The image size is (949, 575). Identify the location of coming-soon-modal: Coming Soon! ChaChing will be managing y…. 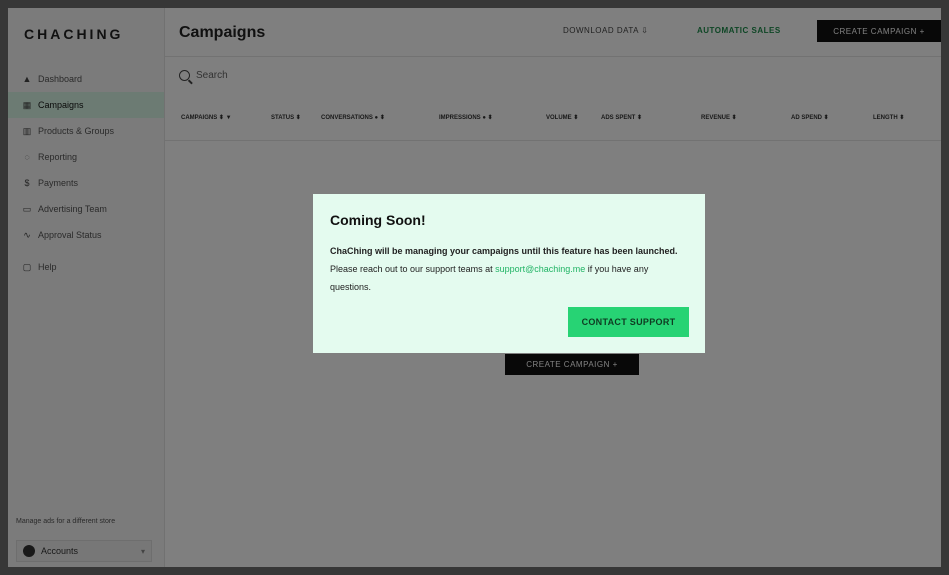
(509, 273).